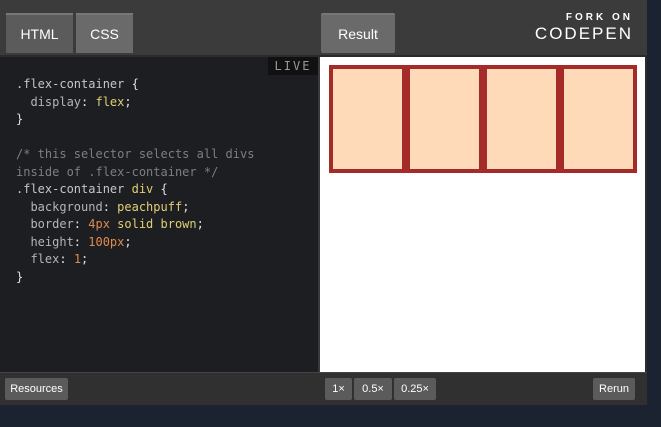 The image size is (661, 427). I want to click on value: solid brown, so click(153, 224).